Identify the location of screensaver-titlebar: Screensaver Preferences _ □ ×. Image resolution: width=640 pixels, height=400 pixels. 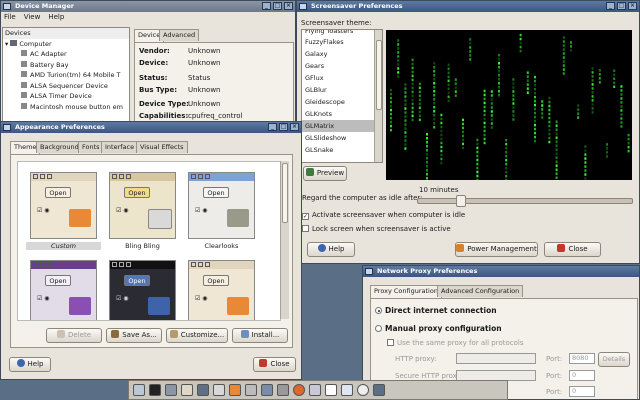
(468, 6).